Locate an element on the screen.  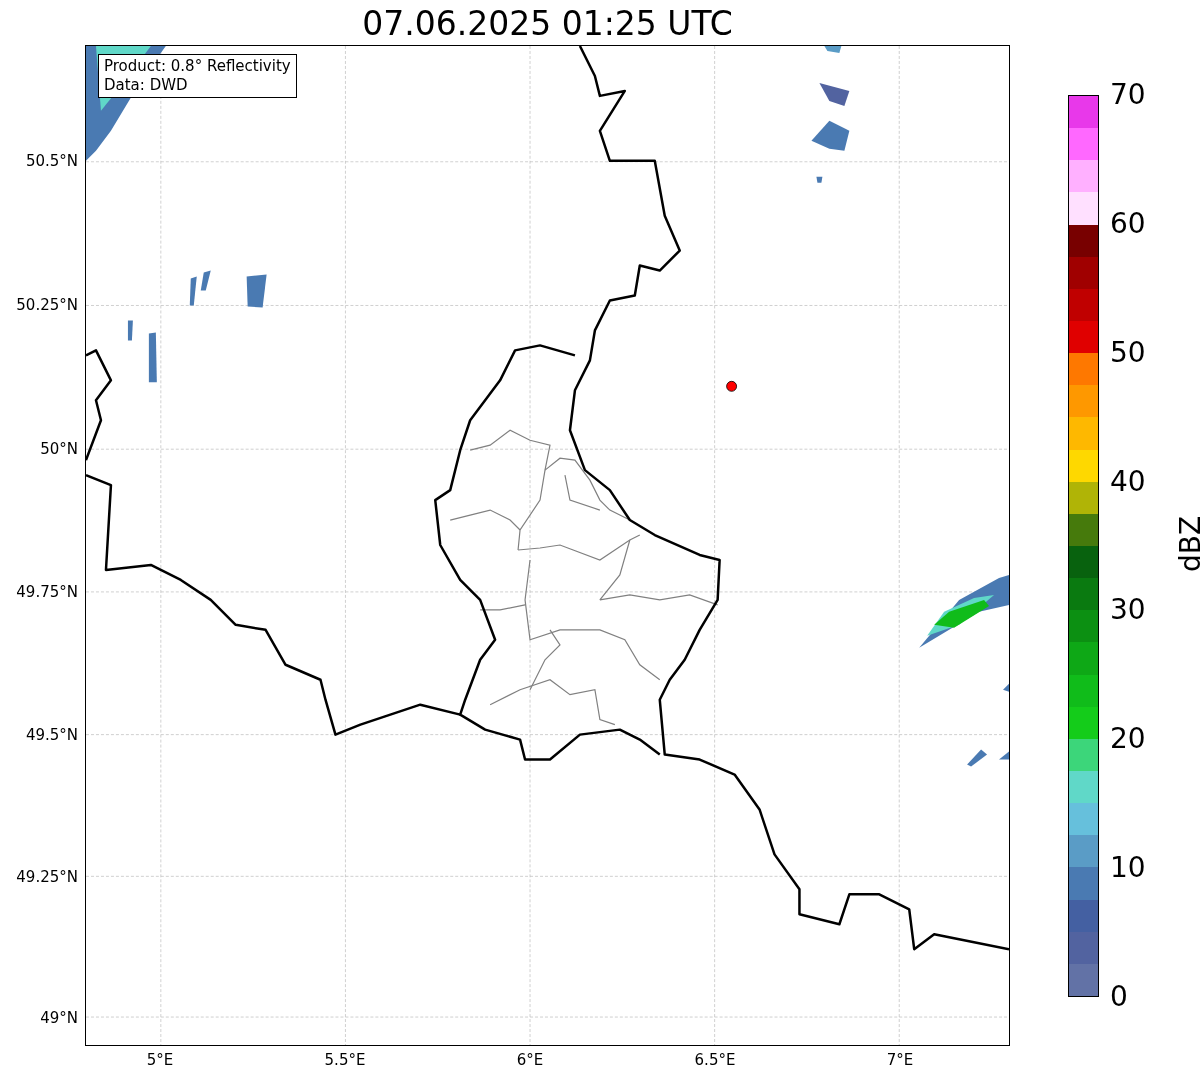
axis-tick-label: 5.5°E is located at coordinates (345, 1060).